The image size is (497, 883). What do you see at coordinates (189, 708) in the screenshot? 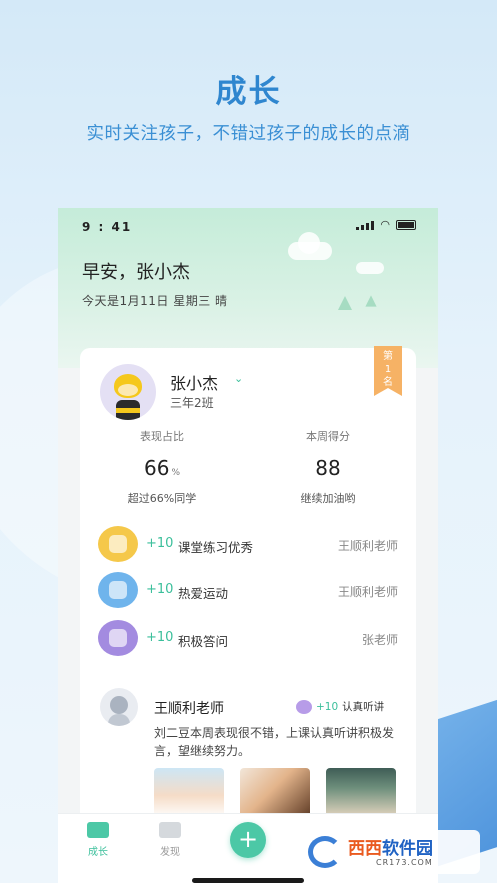
I see `teacher-name: 王顺利老师` at bounding box center [189, 708].